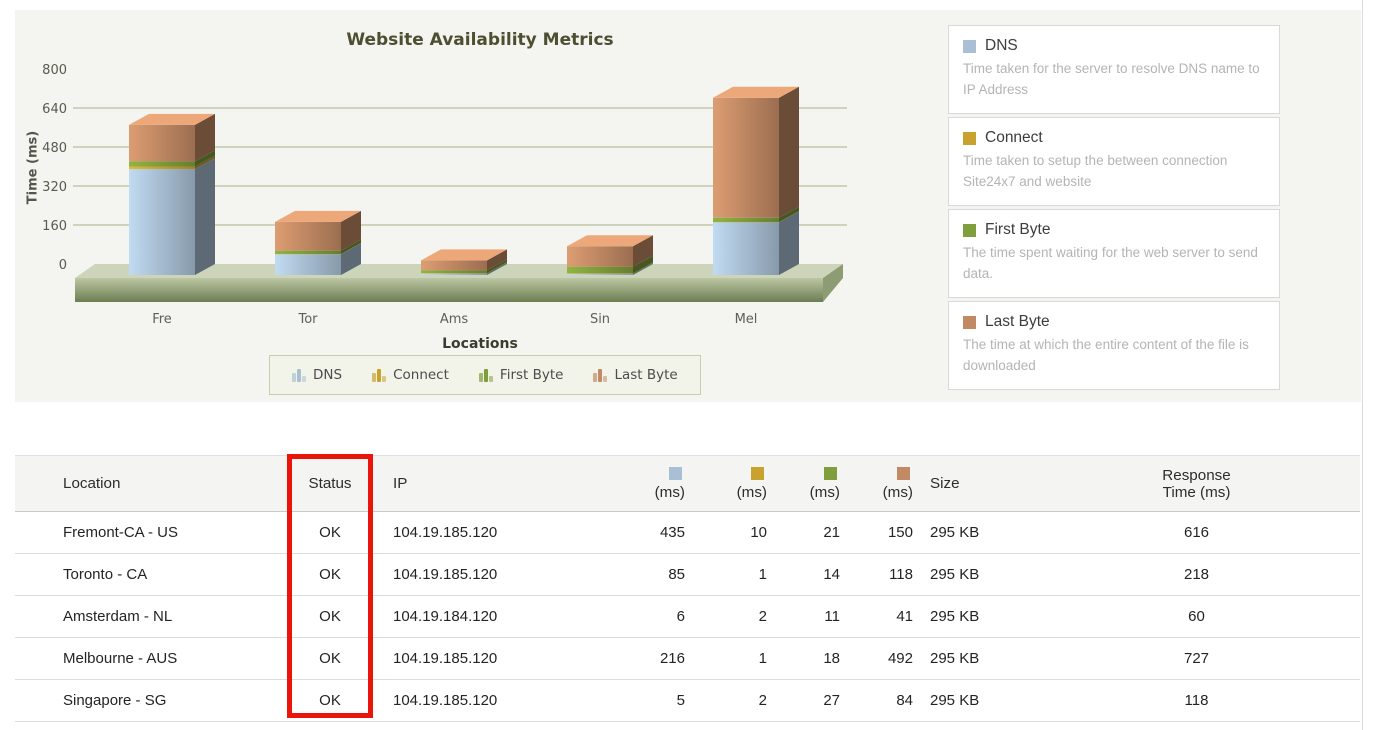 This screenshot has height=730, width=1380. I want to click on card-title: Last Byte, so click(1017, 321).